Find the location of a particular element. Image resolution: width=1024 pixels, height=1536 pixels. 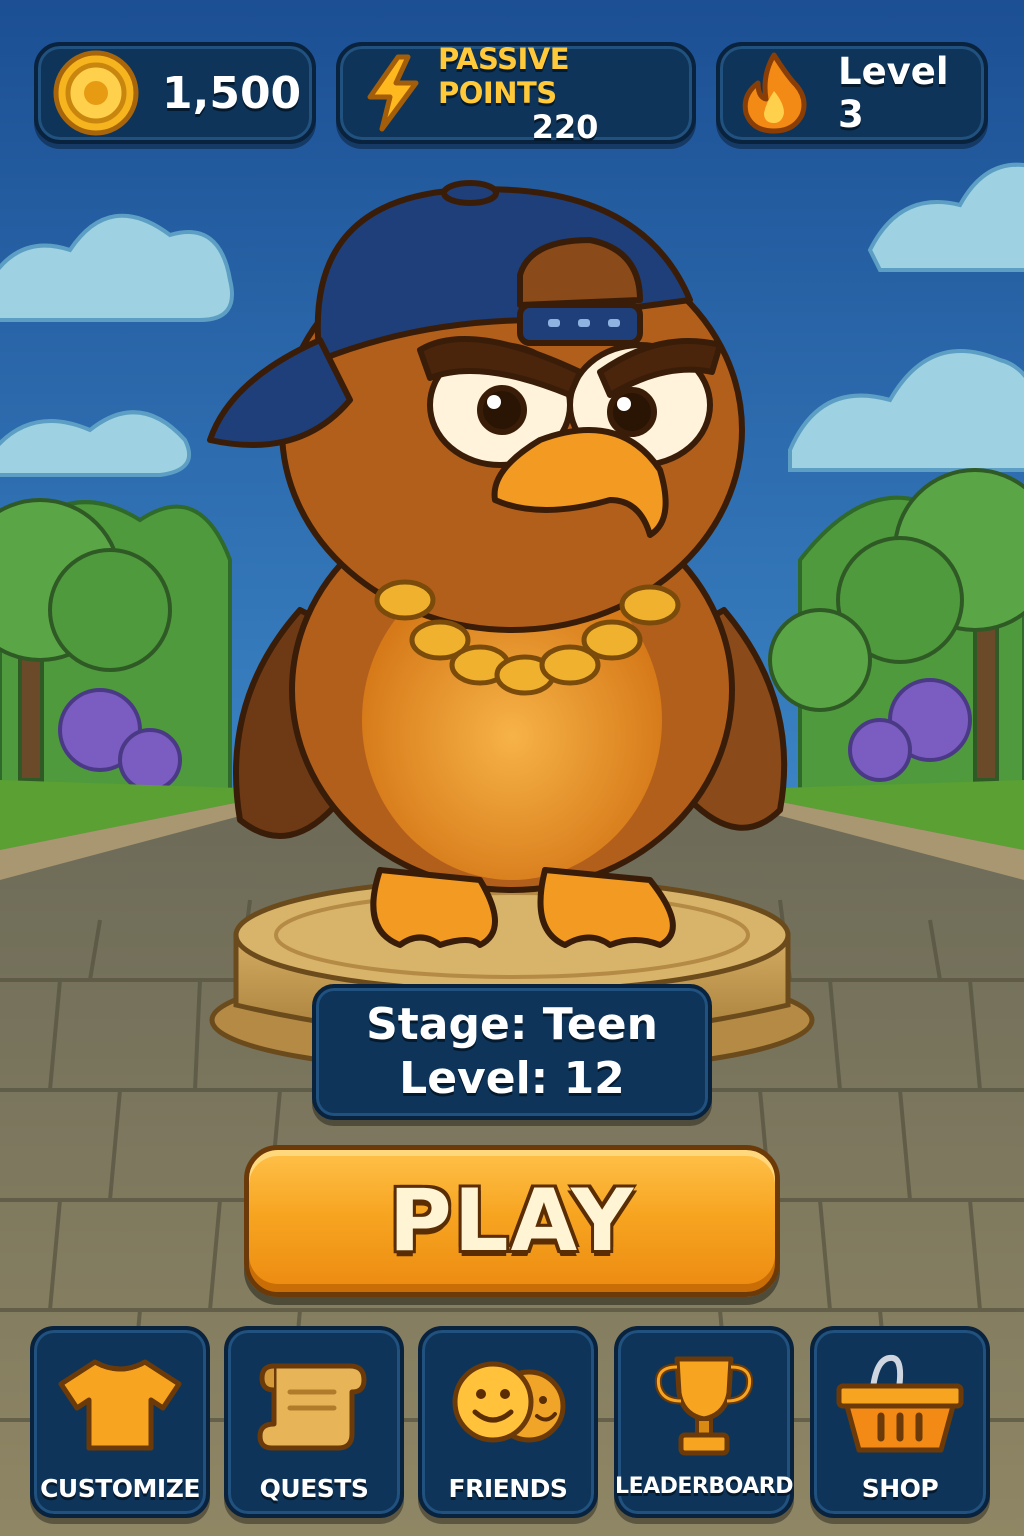

nav-leaderboard-label: LEADERBOARD is located at coordinates (704, 1486).